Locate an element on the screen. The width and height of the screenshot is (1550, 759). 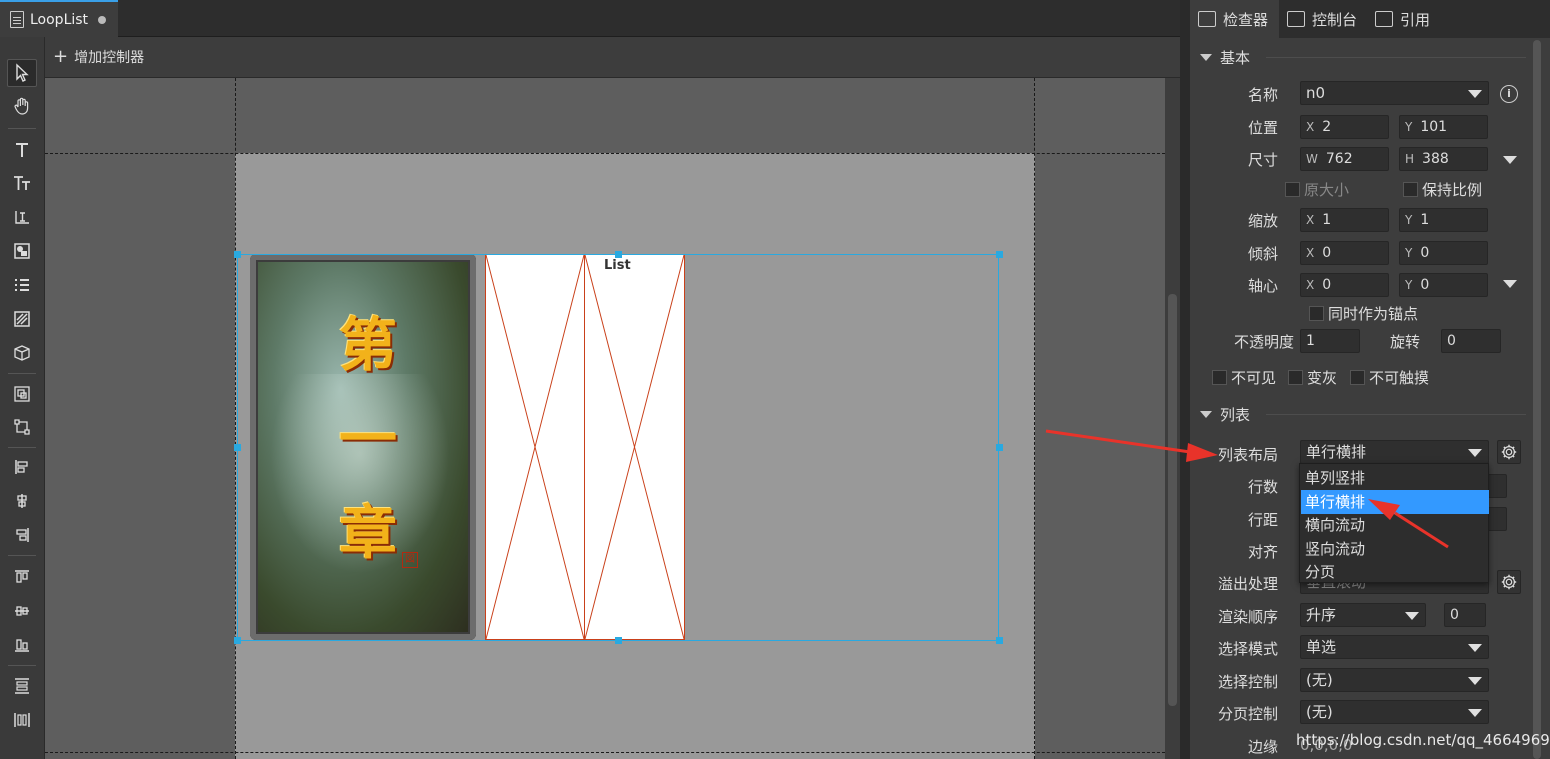
document-tab-title: LoopList is located at coordinates (59, 19).